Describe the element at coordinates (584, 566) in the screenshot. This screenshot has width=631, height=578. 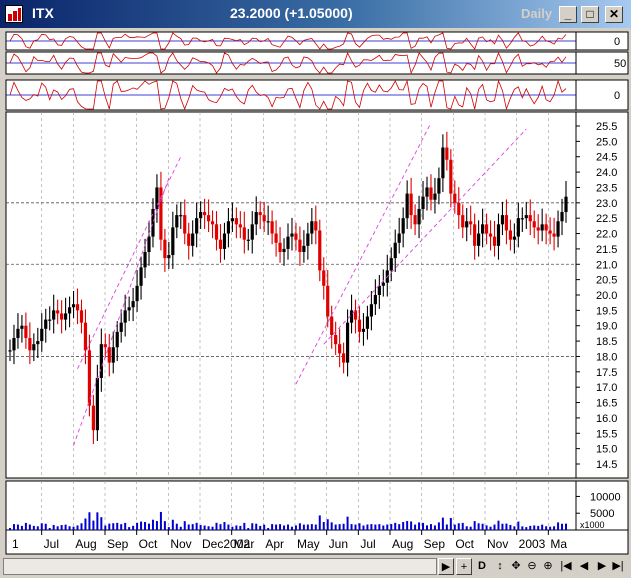
I see `scroll-left-button: ◀` at that location.